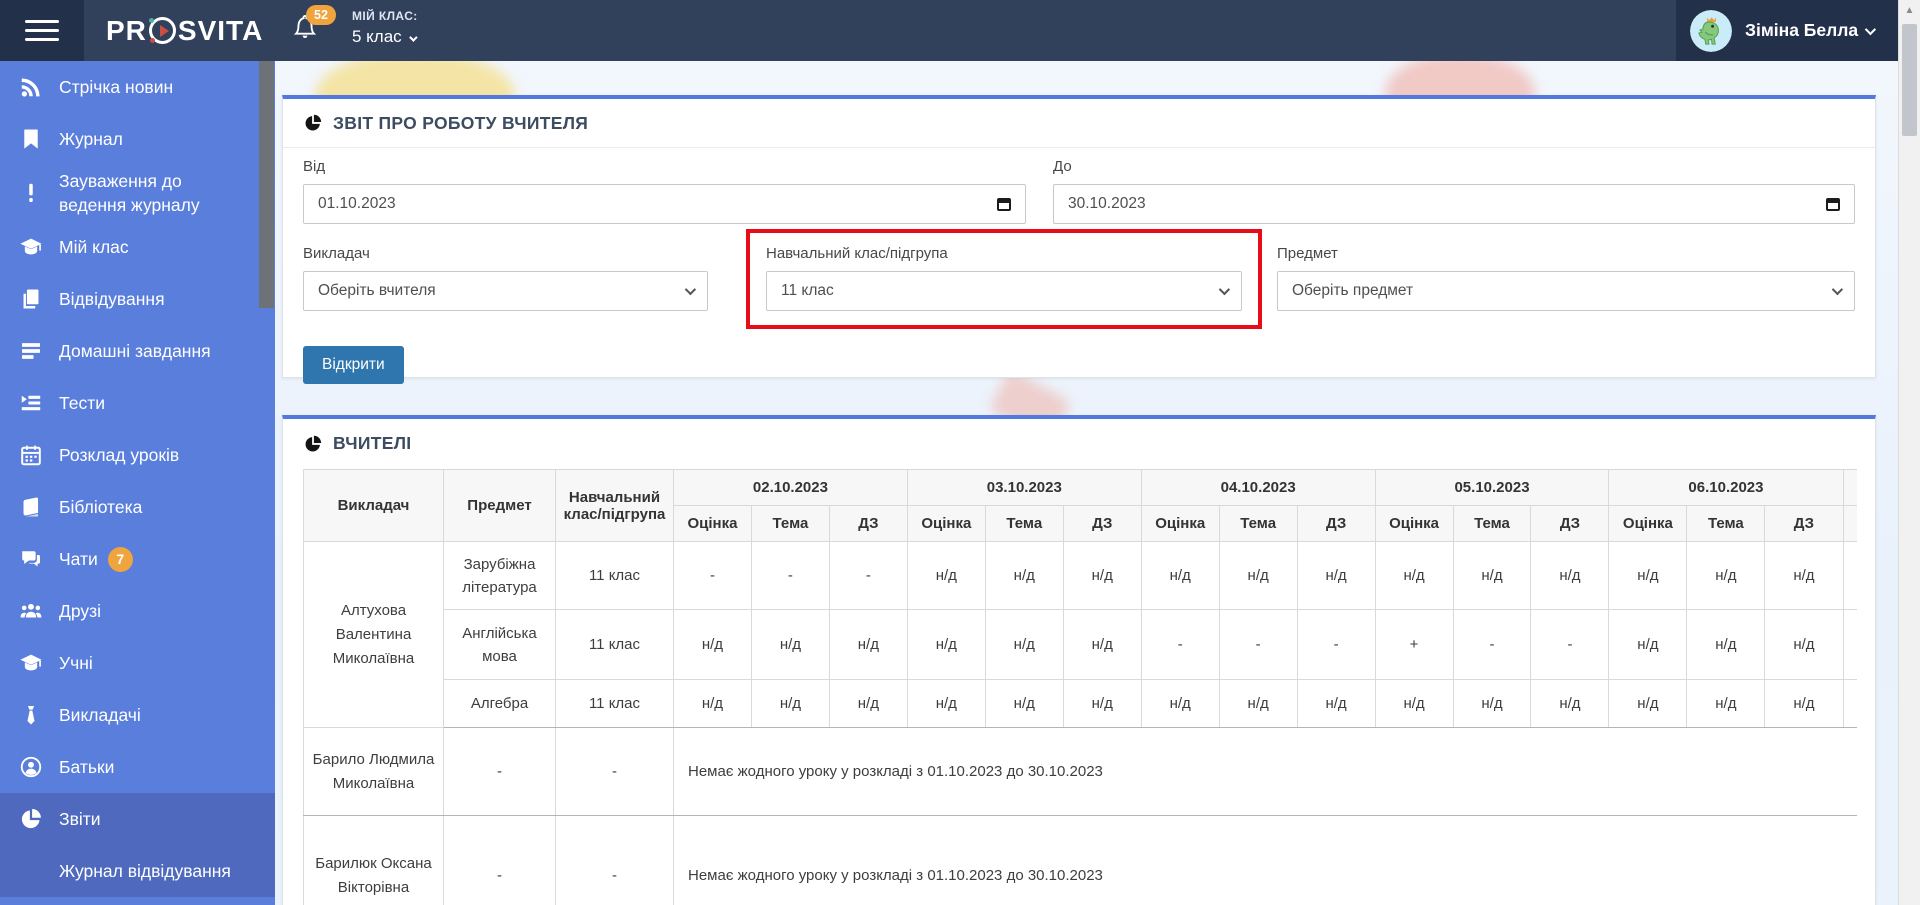  I want to click on sidebar-item-label: Домашні завдання, so click(135, 351).